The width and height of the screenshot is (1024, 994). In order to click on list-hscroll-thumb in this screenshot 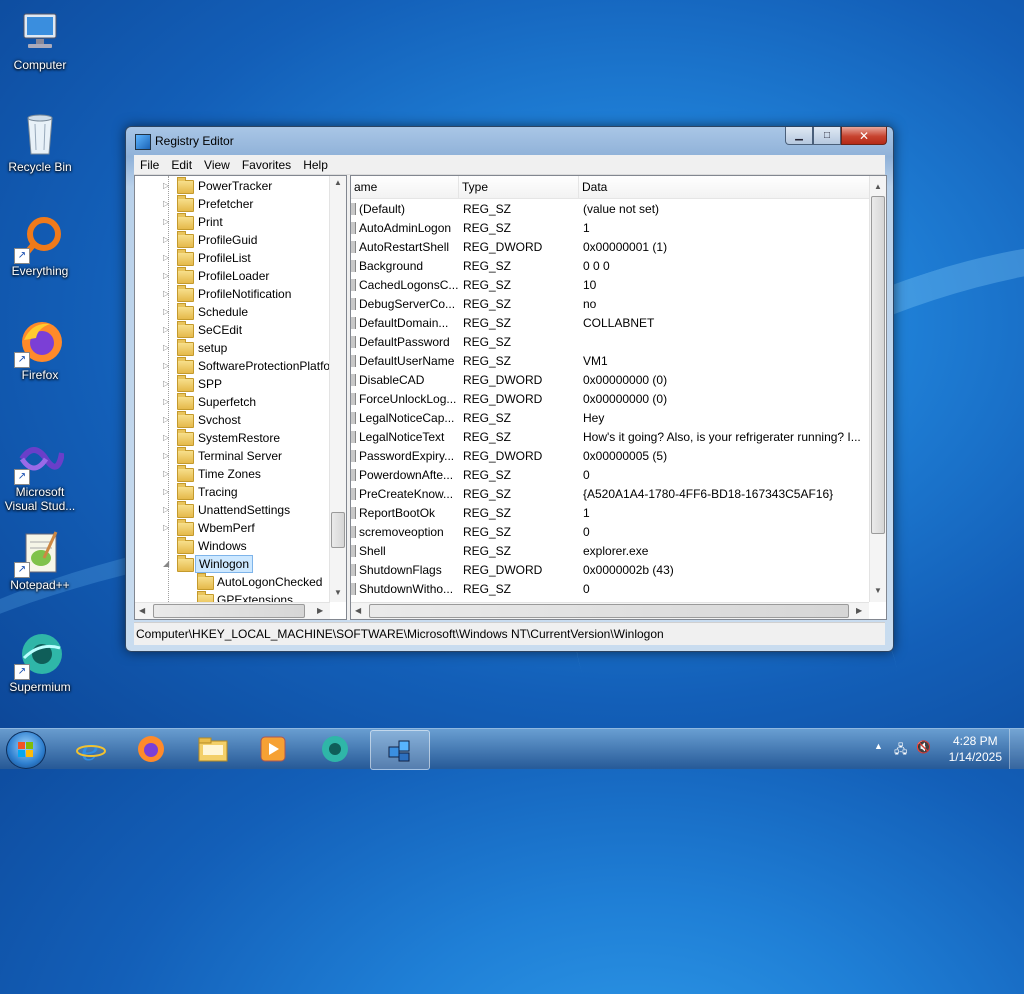, I will do `click(609, 611)`.